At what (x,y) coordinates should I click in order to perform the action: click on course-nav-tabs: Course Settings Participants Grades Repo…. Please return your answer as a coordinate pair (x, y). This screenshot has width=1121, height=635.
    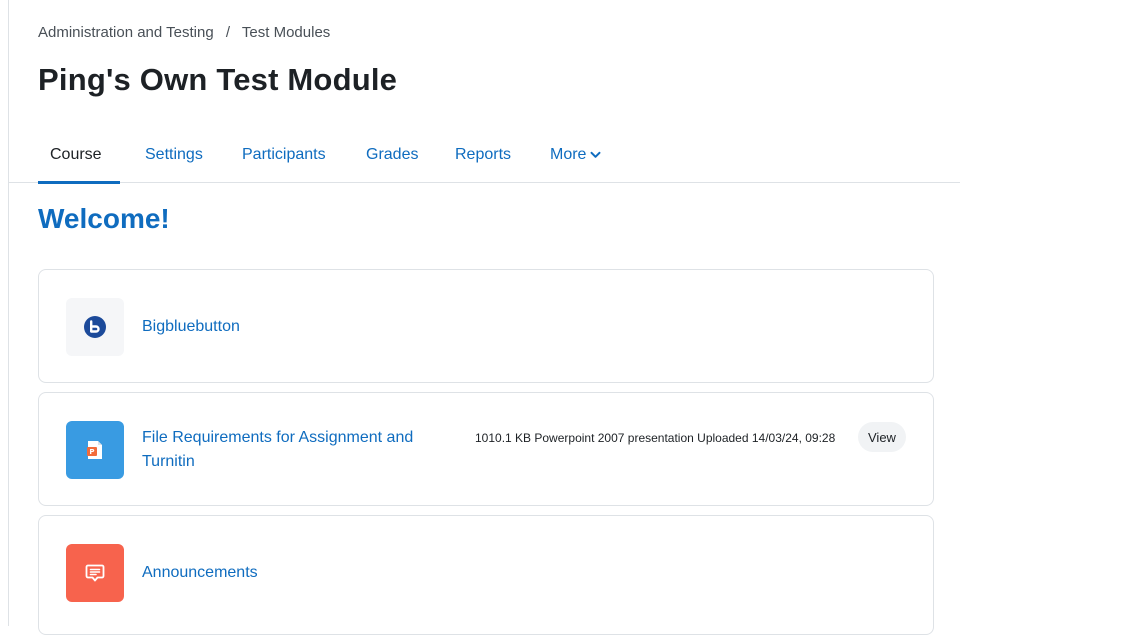
    Looking at the image, I should click on (484, 155).